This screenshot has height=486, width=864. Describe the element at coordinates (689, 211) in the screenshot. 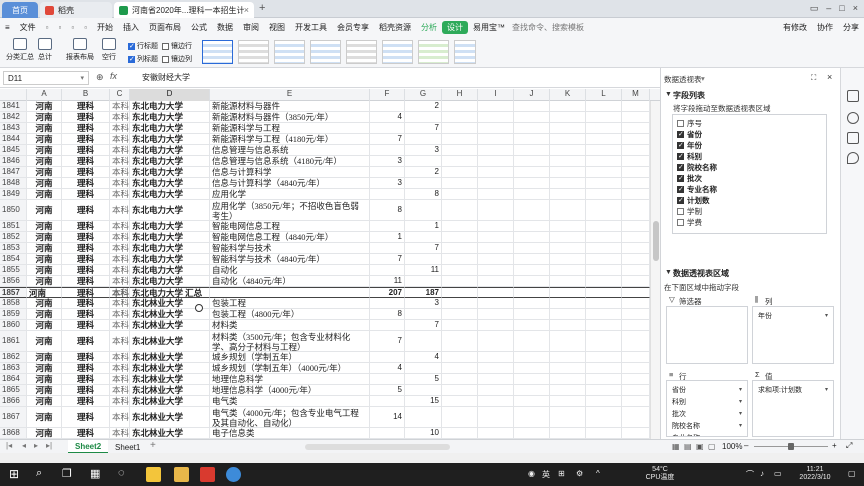

I see `field-8: 学制` at that location.